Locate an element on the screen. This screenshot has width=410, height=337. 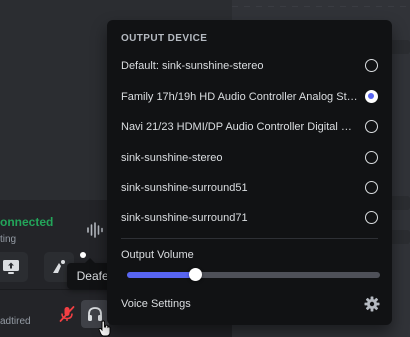
mic-muted-icon is located at coordinates (67, 314).